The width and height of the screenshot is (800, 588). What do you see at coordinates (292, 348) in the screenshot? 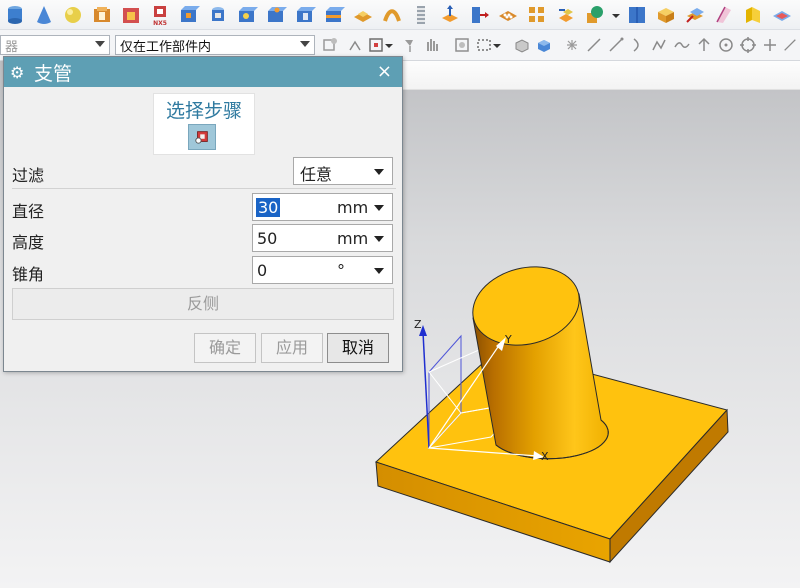
I see `apply-button: 应用` at bounding box center [292, 348].